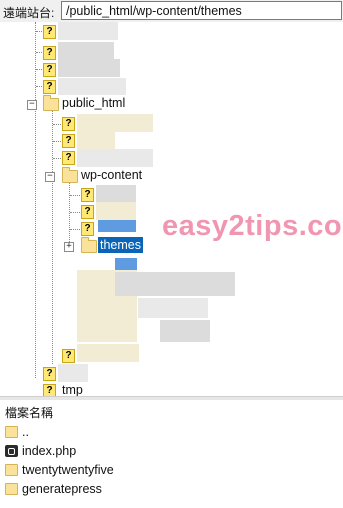 The height and width of the screenshot is (508, 343). Describe the element at coordinates (11, 451) in the screenshot. I see `php-file-icon` at that location.